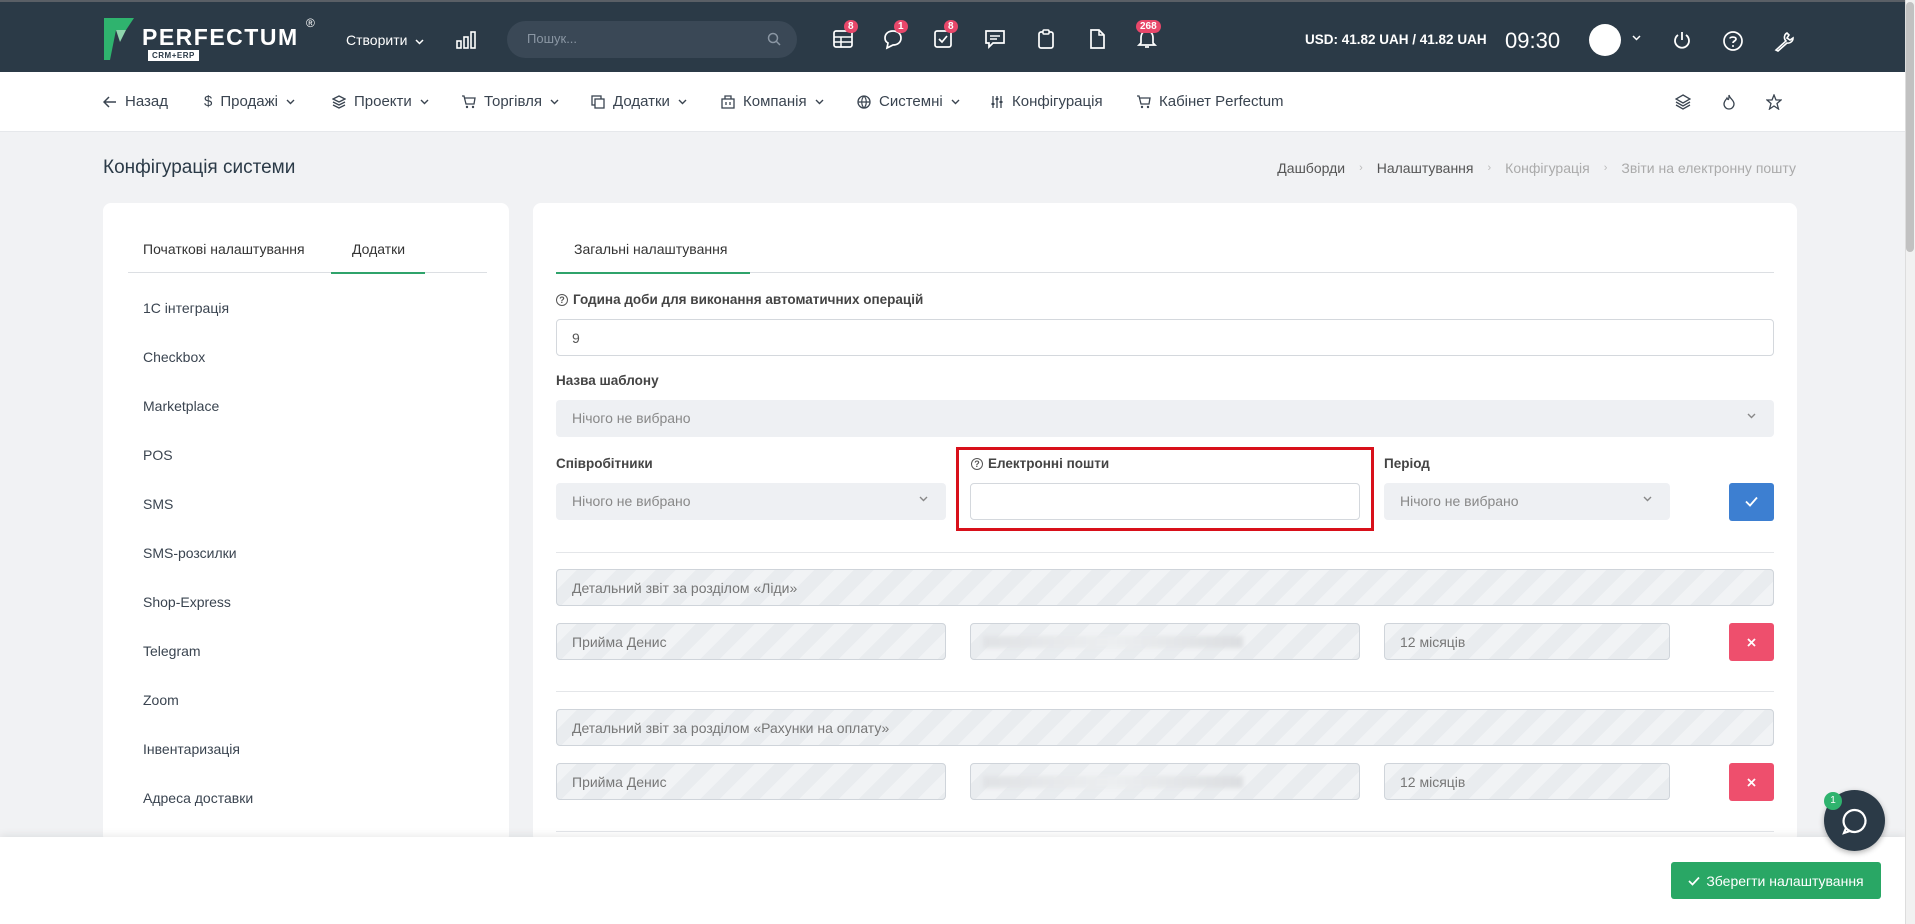 This screenshot has width=1915, height=924. Describe the element at coordinates (1527, 501) in the screenshot. I see `period-select: Нічого не вибрано` at that location.